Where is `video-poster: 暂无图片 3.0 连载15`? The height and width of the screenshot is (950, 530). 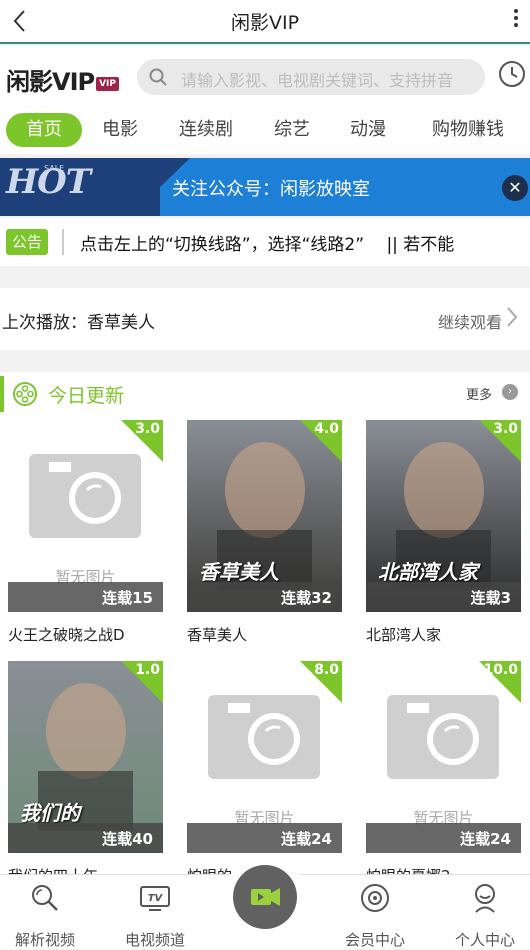
video-poster: 暂无图片 3.0 连载15 is located at coordinates (85, 516).